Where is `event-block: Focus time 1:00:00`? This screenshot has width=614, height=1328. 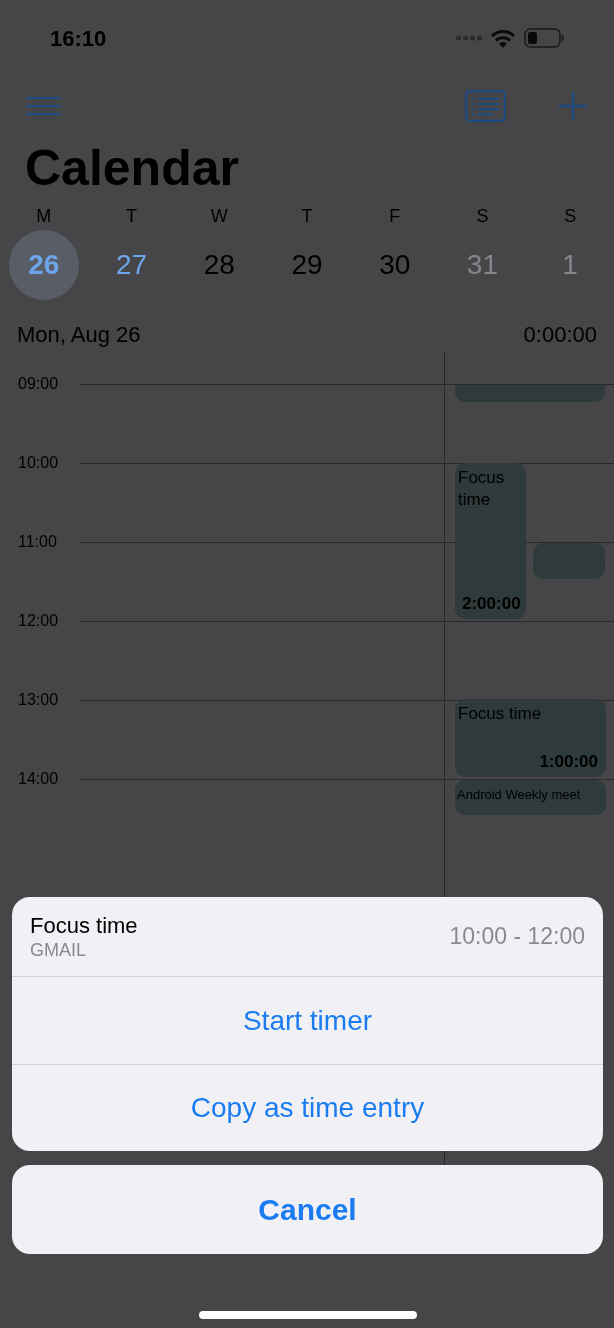 event-block: Focus time 1:00:00 is located at coordinates (530, 738).